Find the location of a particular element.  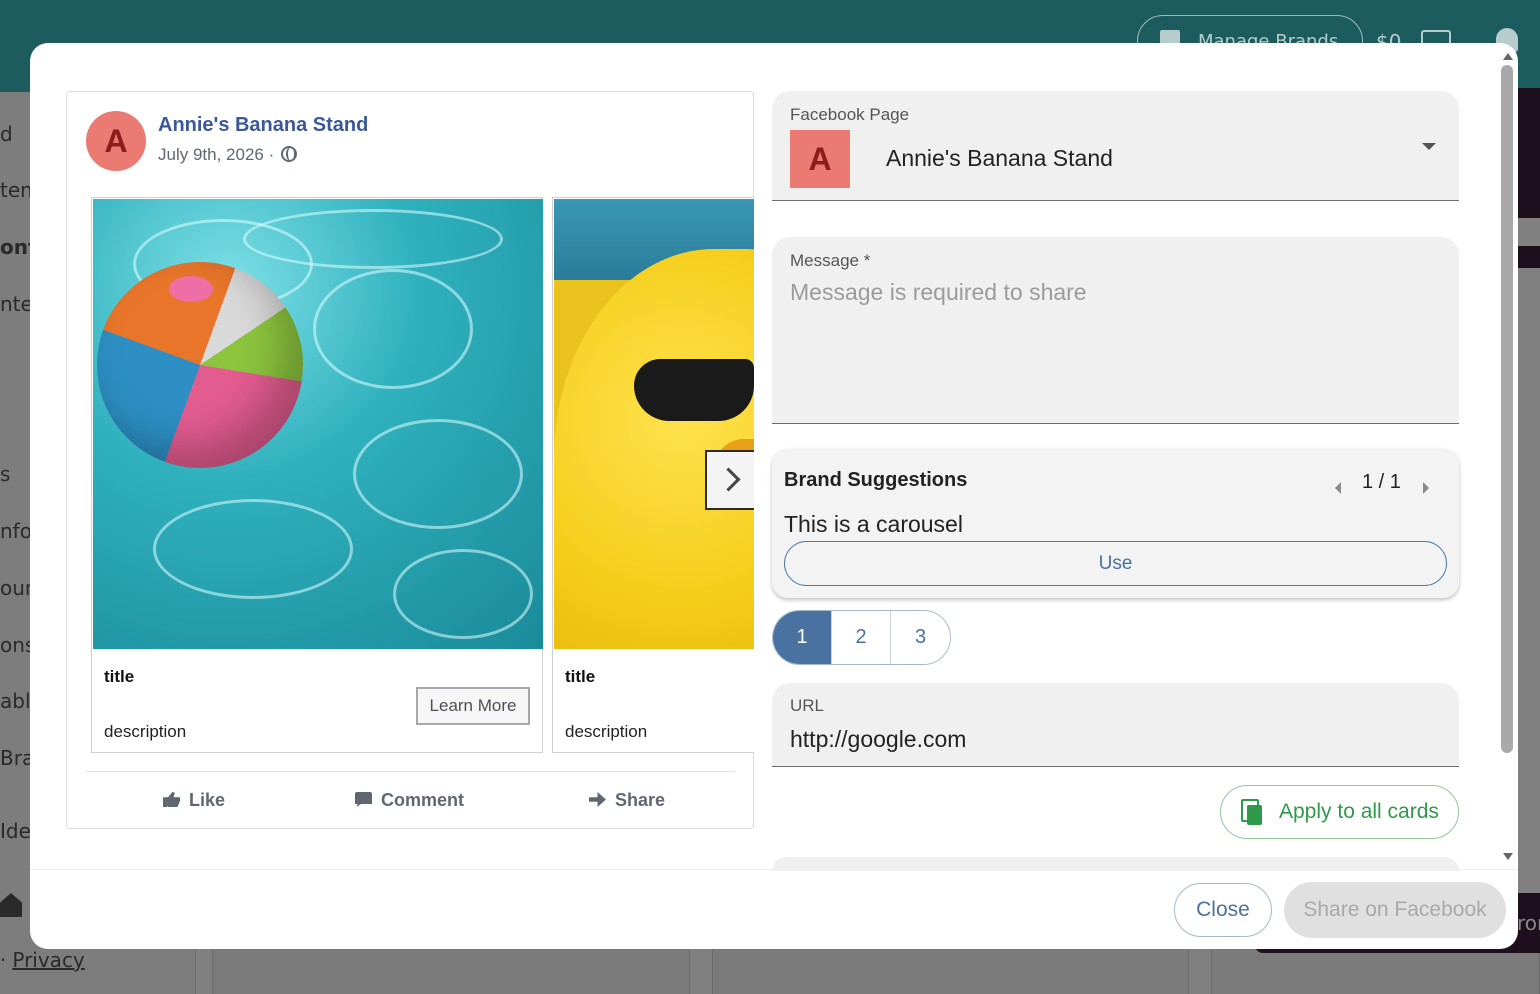

scroll-down-icon is located at coordinates (1508, 856).